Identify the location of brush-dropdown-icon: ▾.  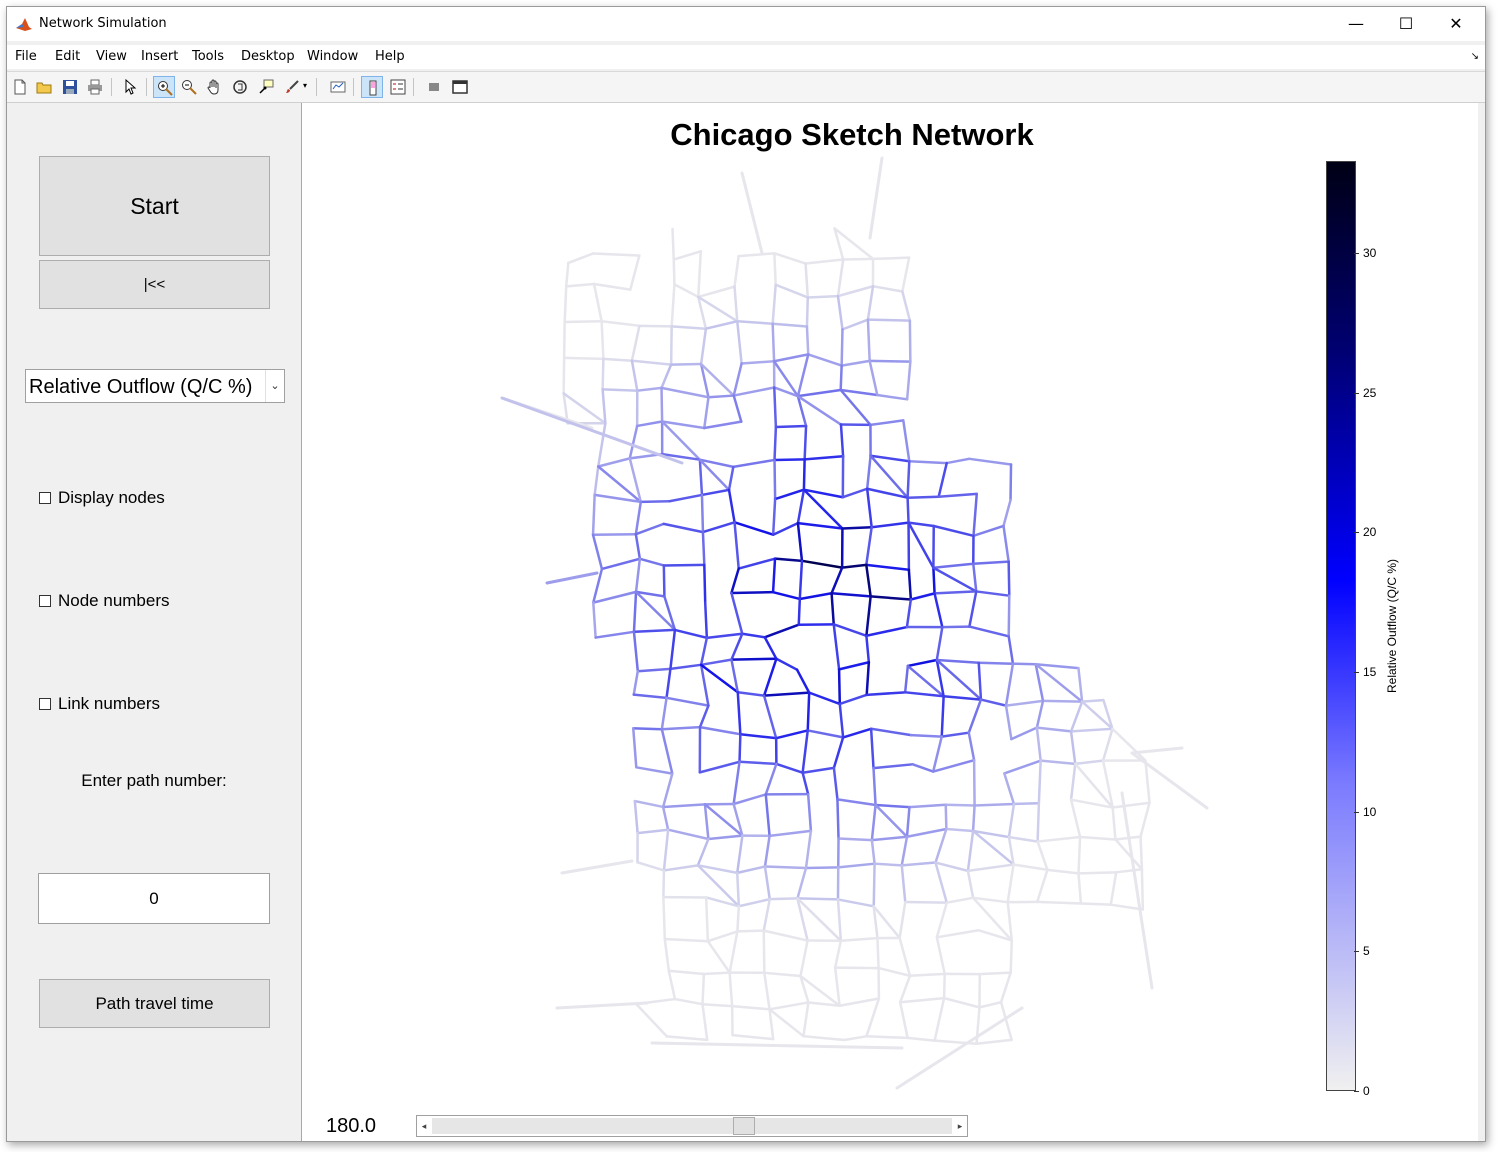
(305, 85).